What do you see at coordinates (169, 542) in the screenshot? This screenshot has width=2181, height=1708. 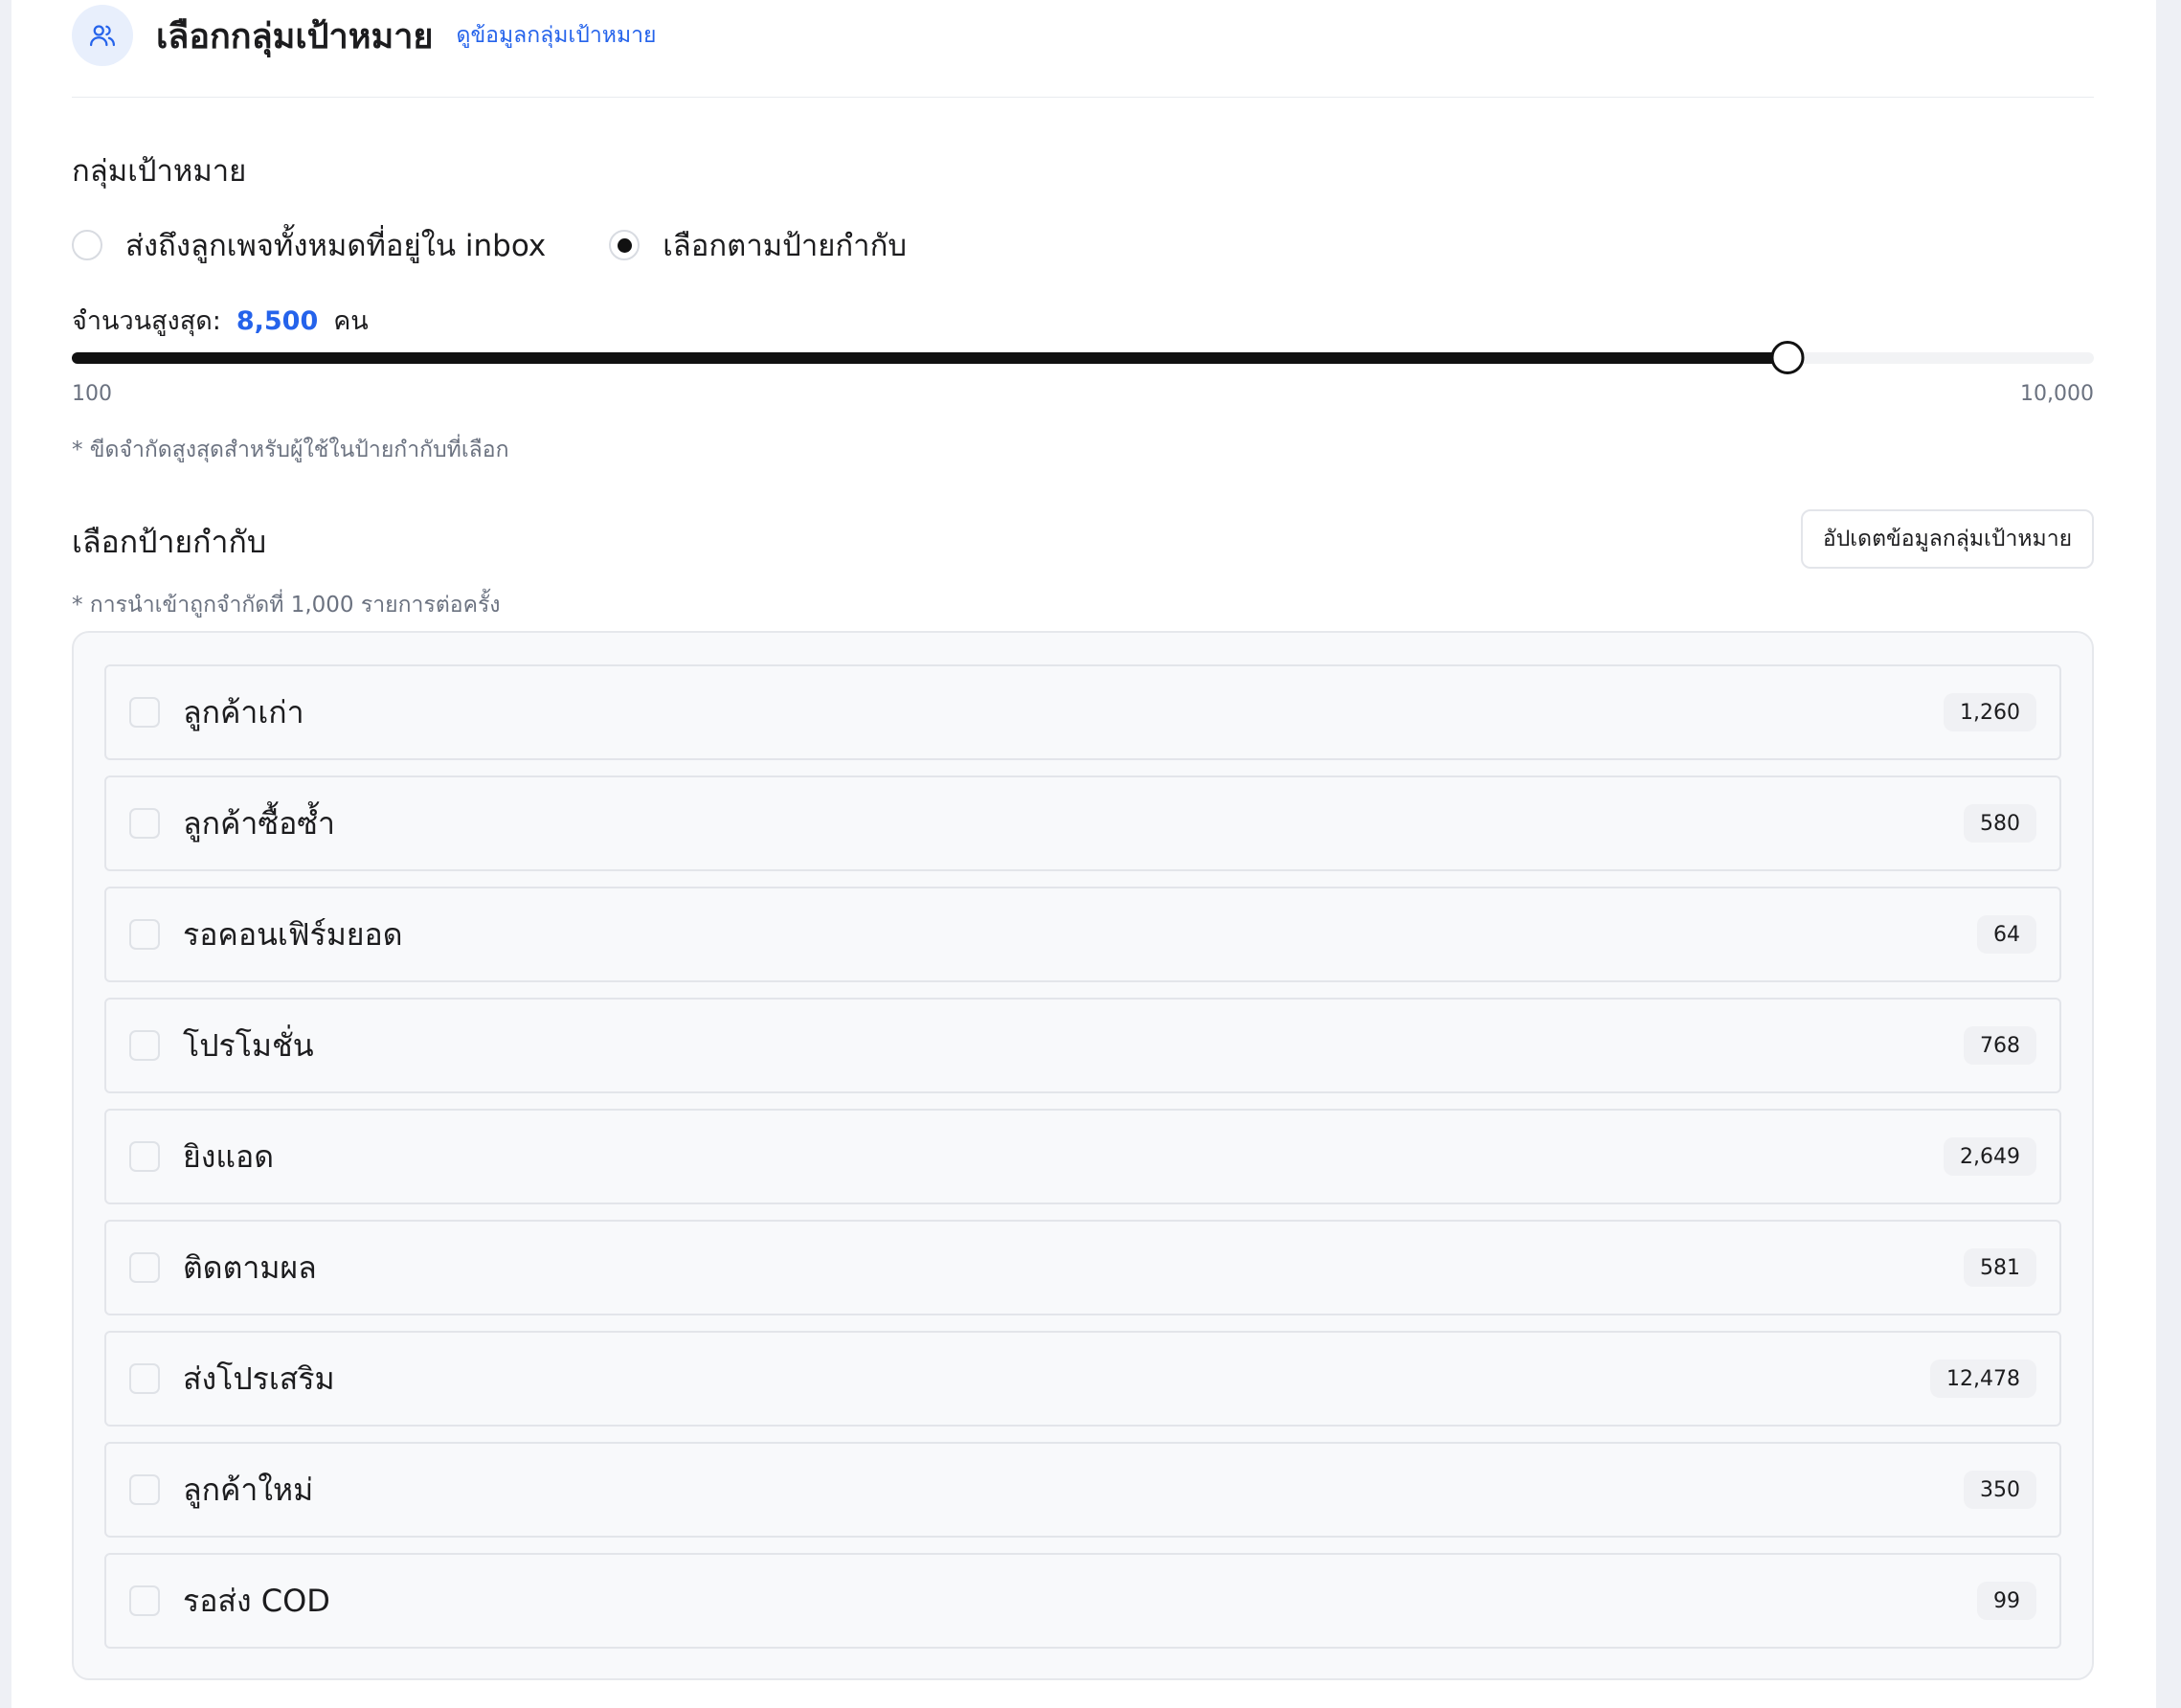 I see `tags-section-title: เลือกป้ายกำกับ` at bounding box center [169, 542].